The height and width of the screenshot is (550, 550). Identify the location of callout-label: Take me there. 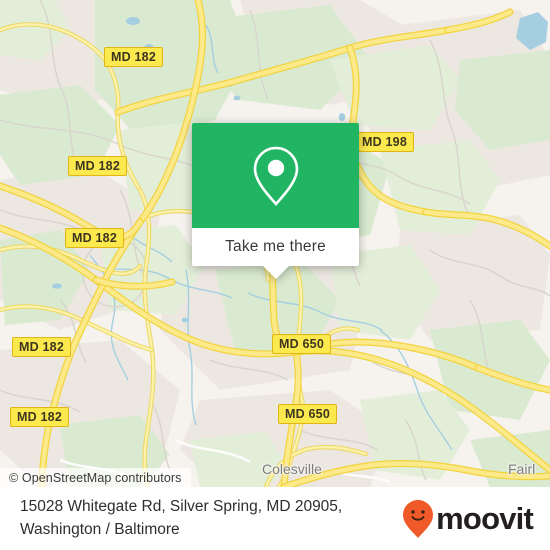
(275, 246).